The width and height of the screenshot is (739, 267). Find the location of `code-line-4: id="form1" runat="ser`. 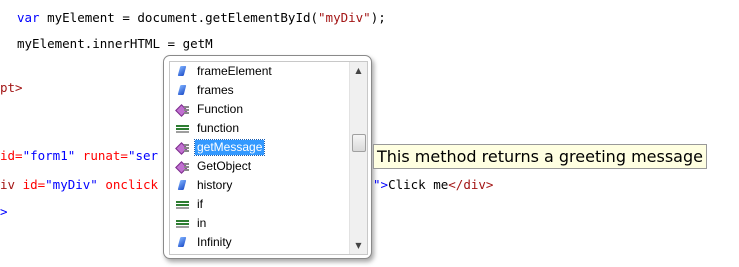

code-line-4: id="form1" runat="ser is located at coordinates (79, 156).